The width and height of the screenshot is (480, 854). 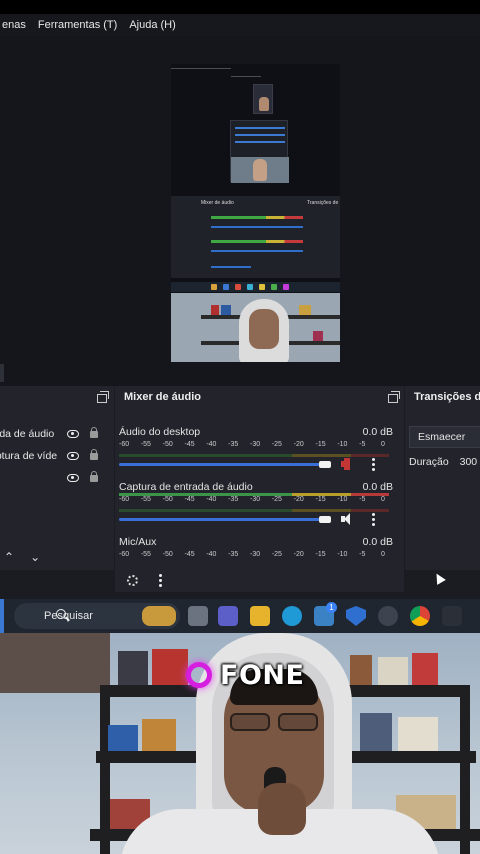 I want to click on nested-preview-tiny, so click(x=263, y=99).